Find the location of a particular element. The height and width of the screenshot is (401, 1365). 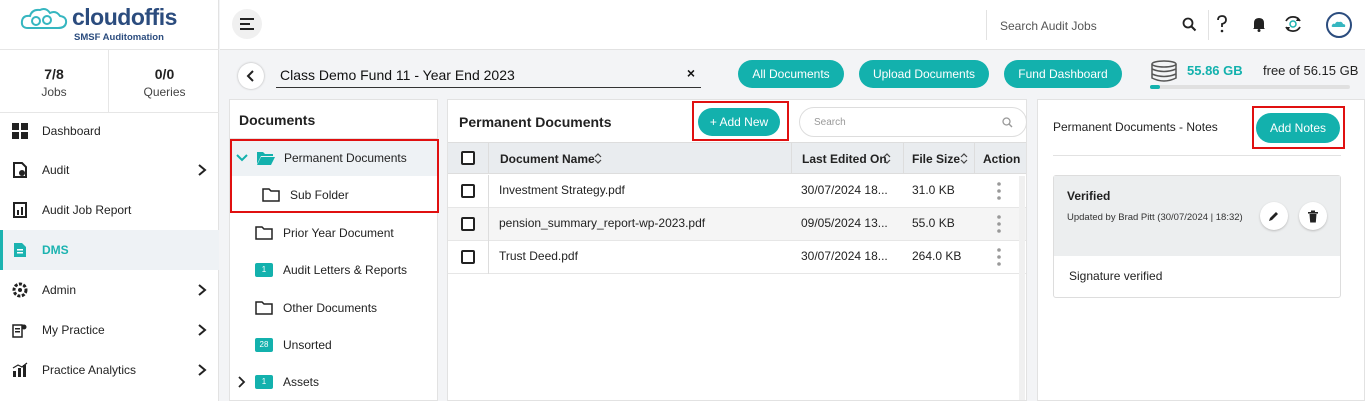

back-button is located at coordinates (251, 76).